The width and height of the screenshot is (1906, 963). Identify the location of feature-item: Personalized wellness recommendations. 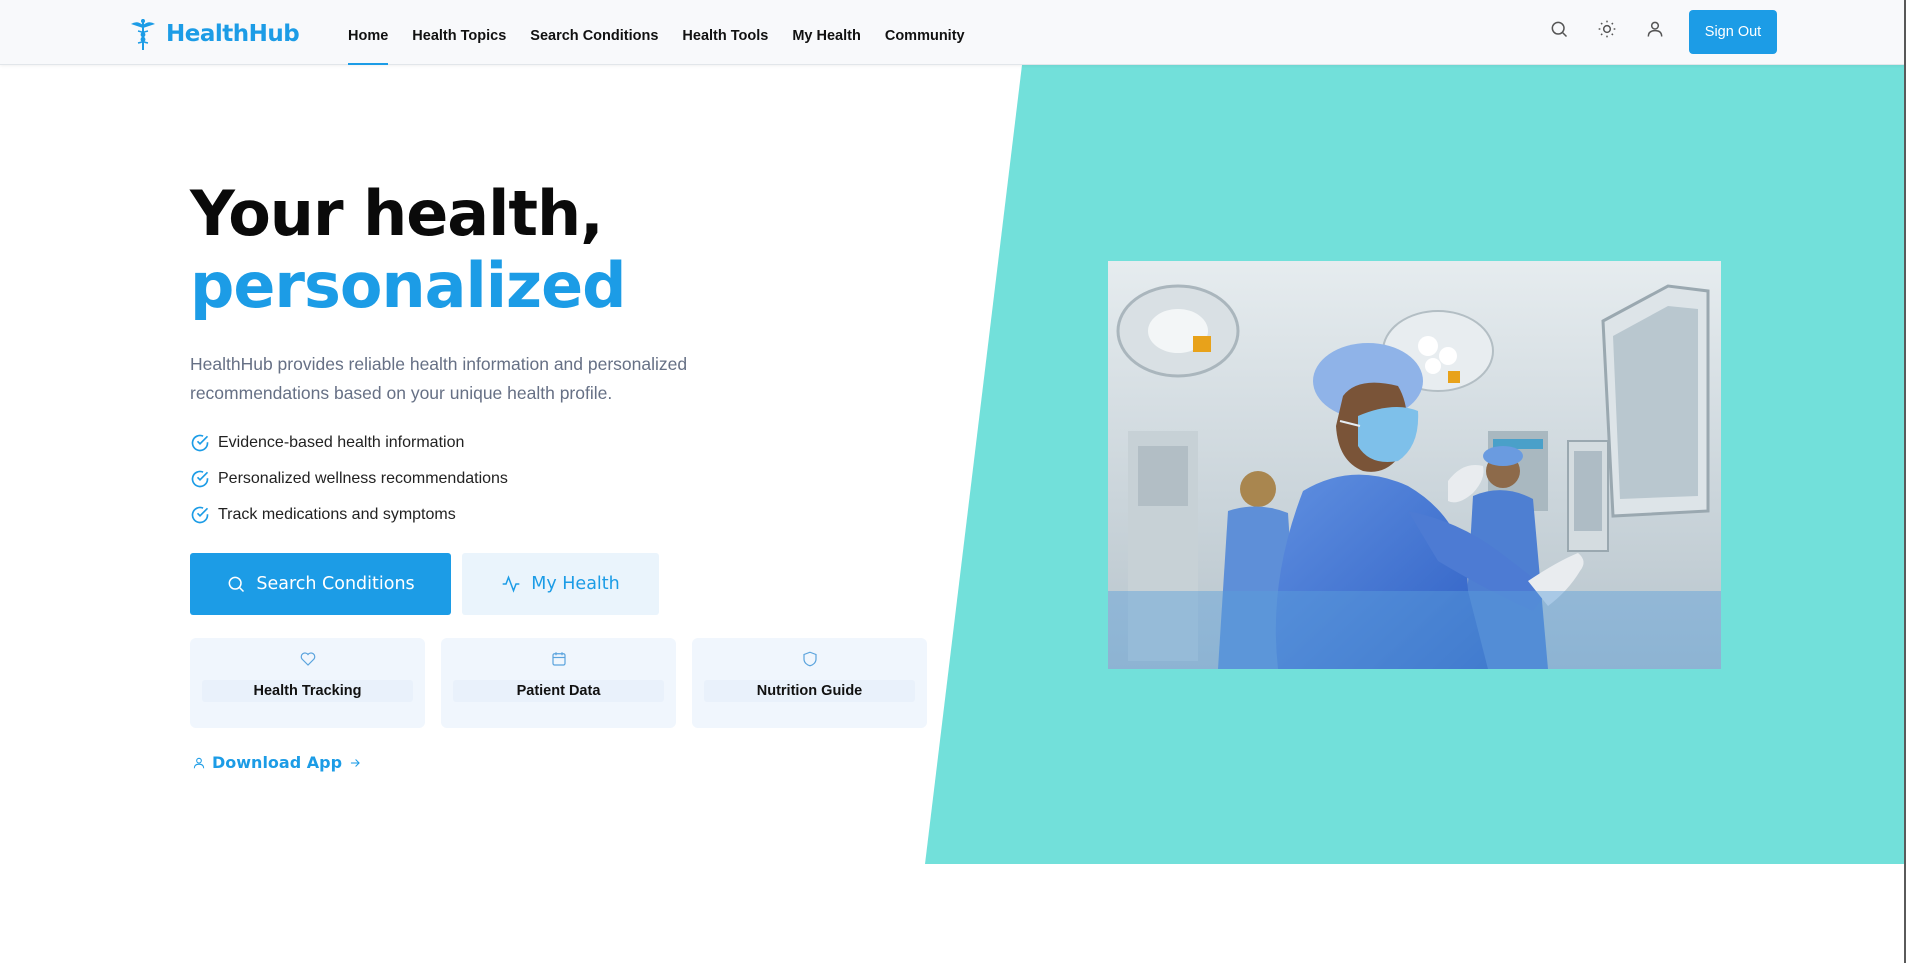
(349, 479).